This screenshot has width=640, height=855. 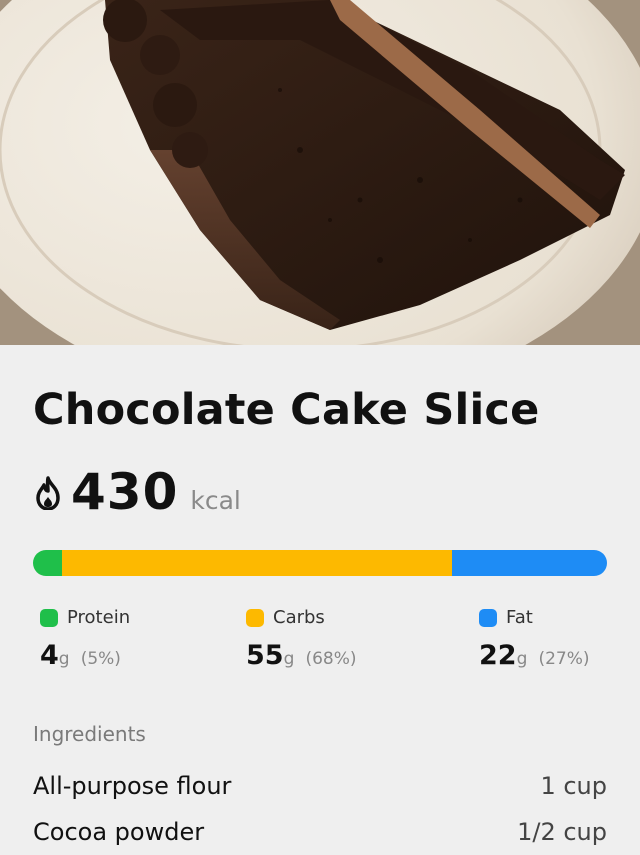 What do you see at coordinates (47, 563) in the screenshot?
I see `protein-segment` at bounding box center [47, 563].